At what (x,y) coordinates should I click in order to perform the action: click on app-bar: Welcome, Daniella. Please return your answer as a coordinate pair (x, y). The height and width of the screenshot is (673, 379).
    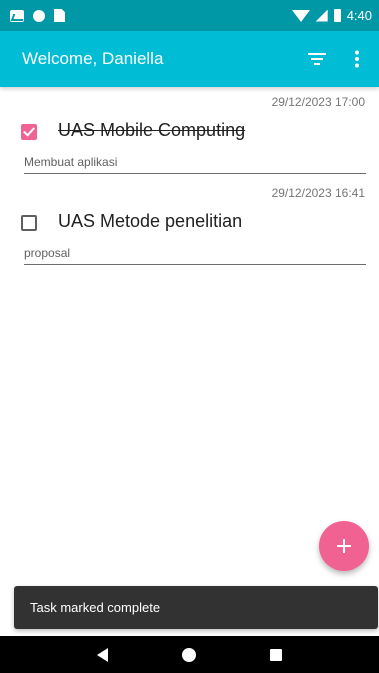
    Looking at the image, I should click on (189, 59).